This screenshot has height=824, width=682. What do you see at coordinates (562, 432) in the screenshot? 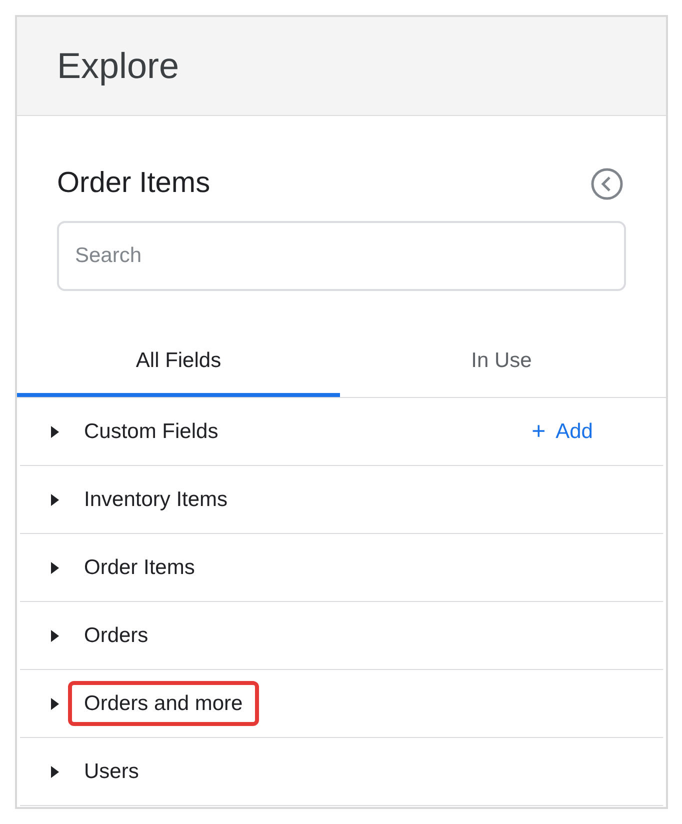
I see `add-button: + Add` at bounding box center [562, 432].